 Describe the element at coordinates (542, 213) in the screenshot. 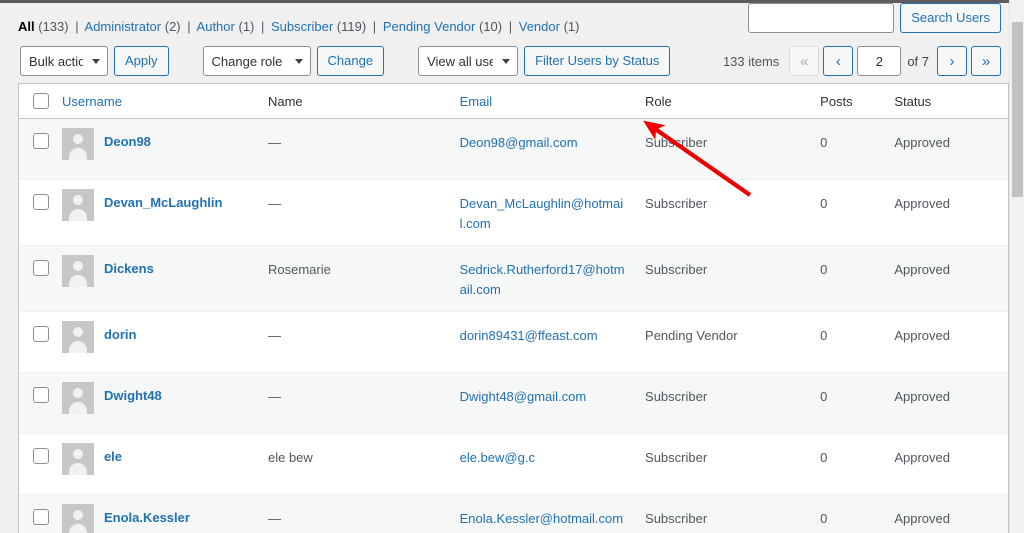

I see `email-link: Devan_McLaughlin@hotmail.com` at that location.